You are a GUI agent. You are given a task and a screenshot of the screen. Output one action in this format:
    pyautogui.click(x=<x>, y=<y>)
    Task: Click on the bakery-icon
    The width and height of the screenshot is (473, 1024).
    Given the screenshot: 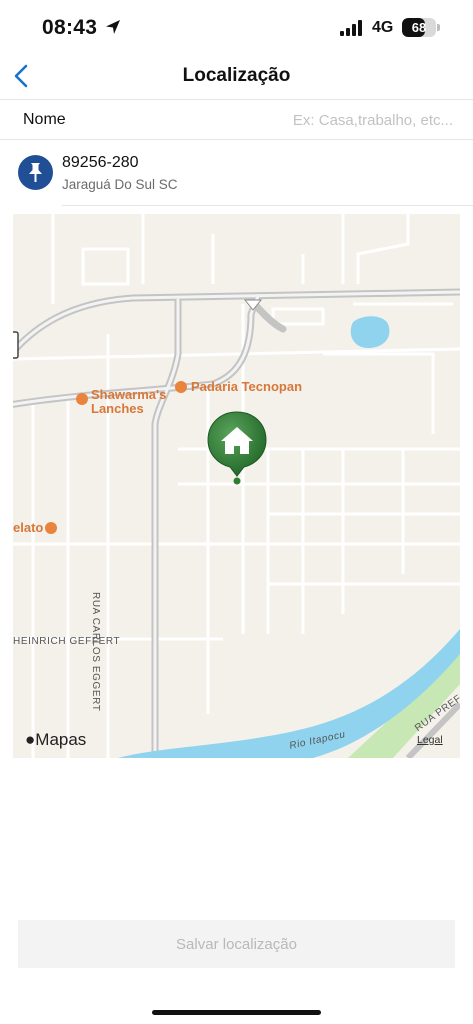 What is the action you would take?
    pyautogui.click(x=181, y=387)
    